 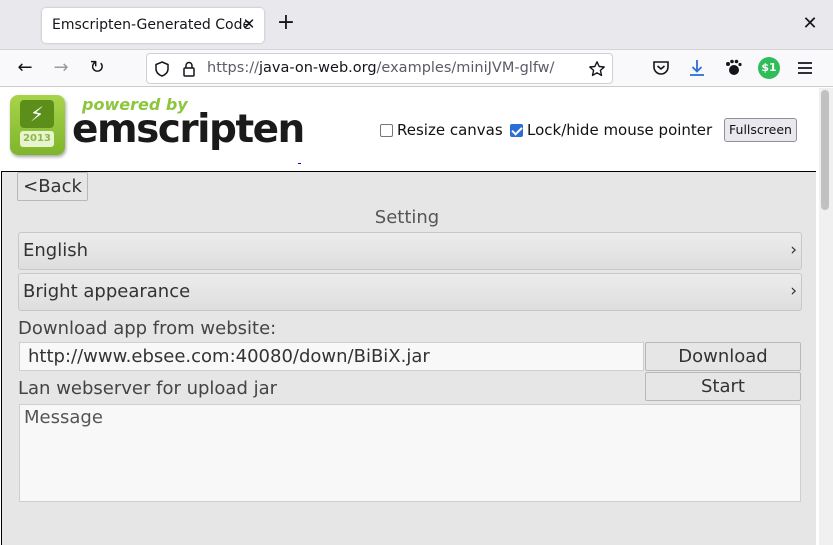 What do you see at coordinates (769, 68) in the screenshot?
I see `extension-badge-icon: $1` at bounding box center [769, 68].